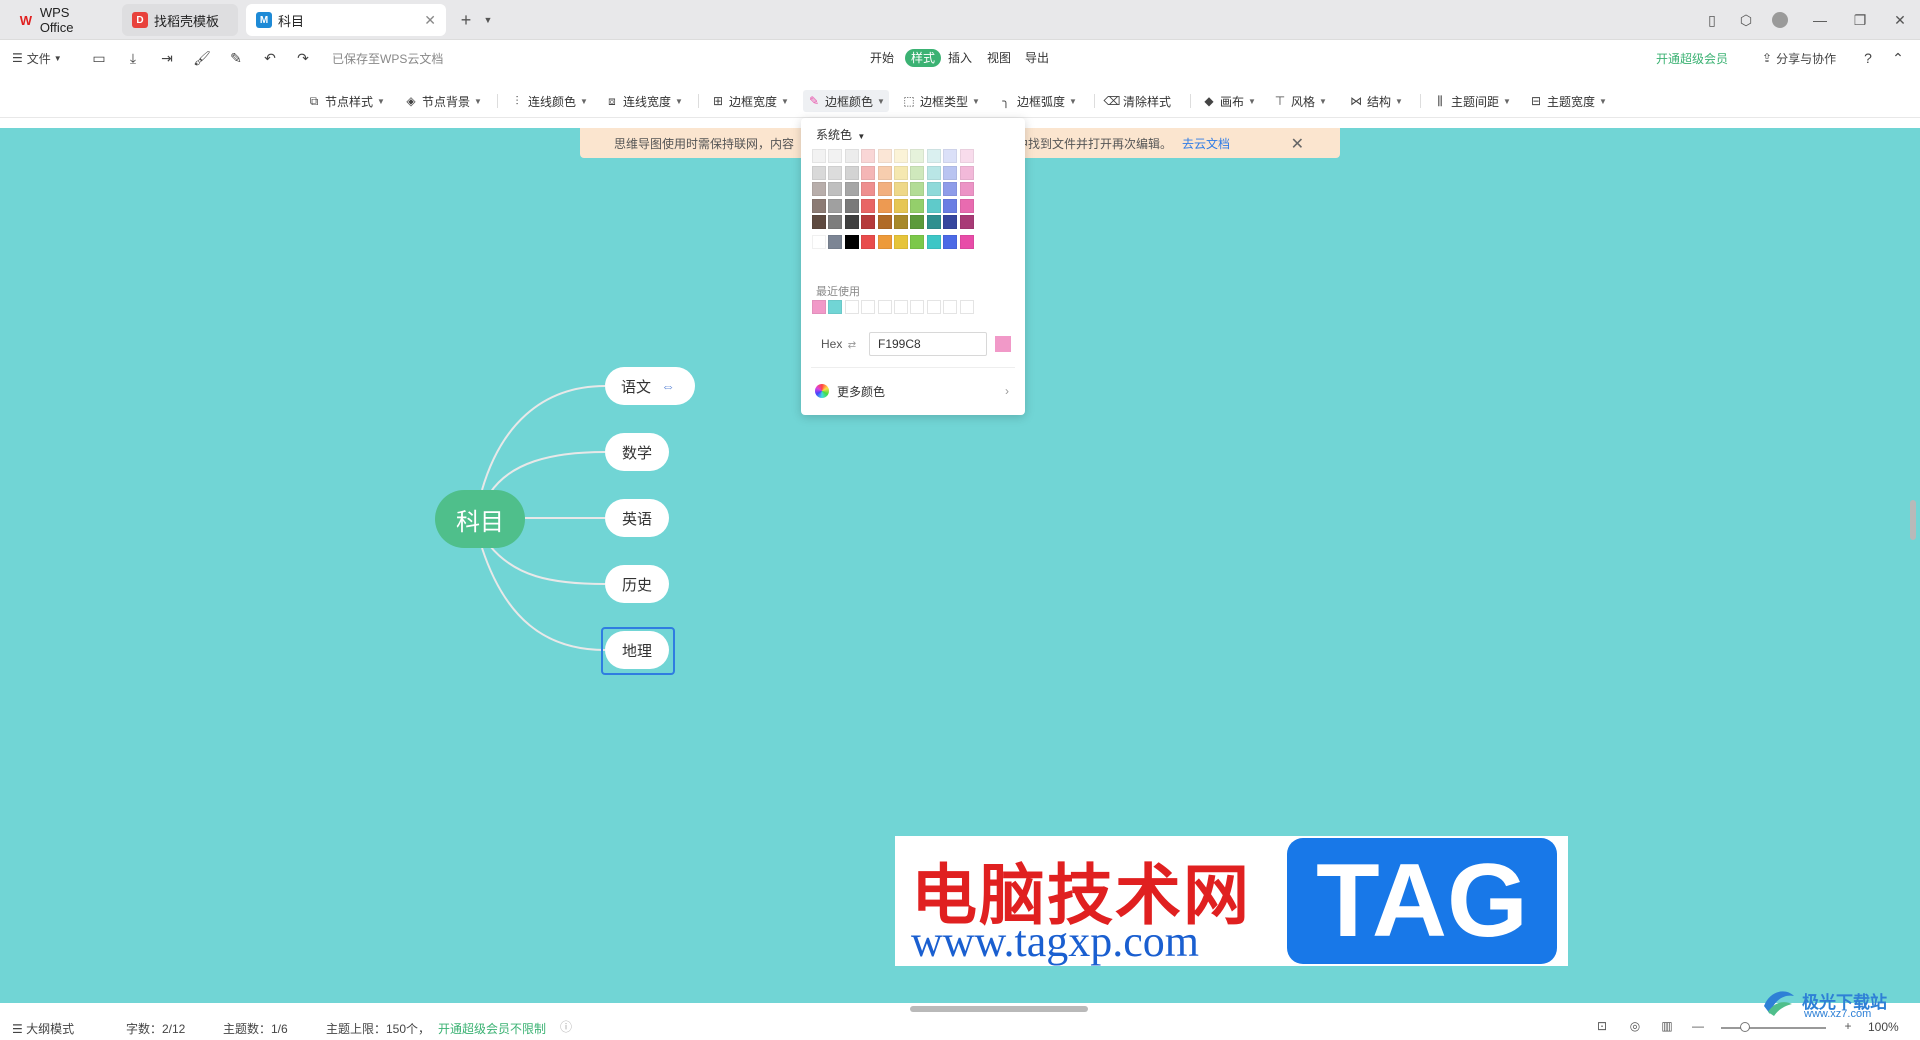  Describe the element at coordinates (1913, 520) in the screenshot. I see `vertical-scrollbar` at that location.